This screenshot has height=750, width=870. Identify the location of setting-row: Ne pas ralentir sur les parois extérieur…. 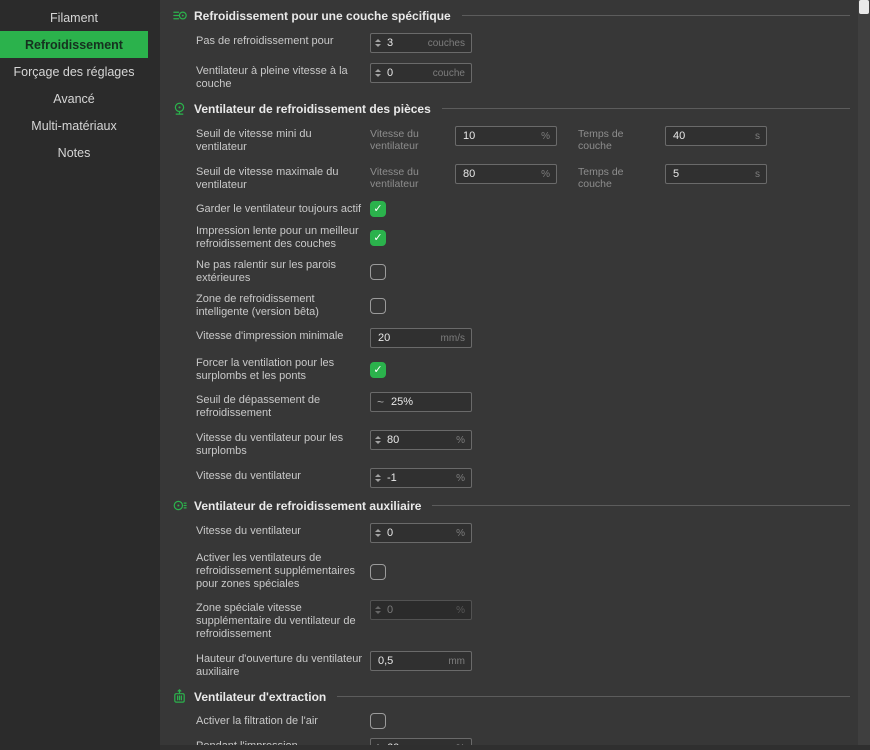
(520, 272).